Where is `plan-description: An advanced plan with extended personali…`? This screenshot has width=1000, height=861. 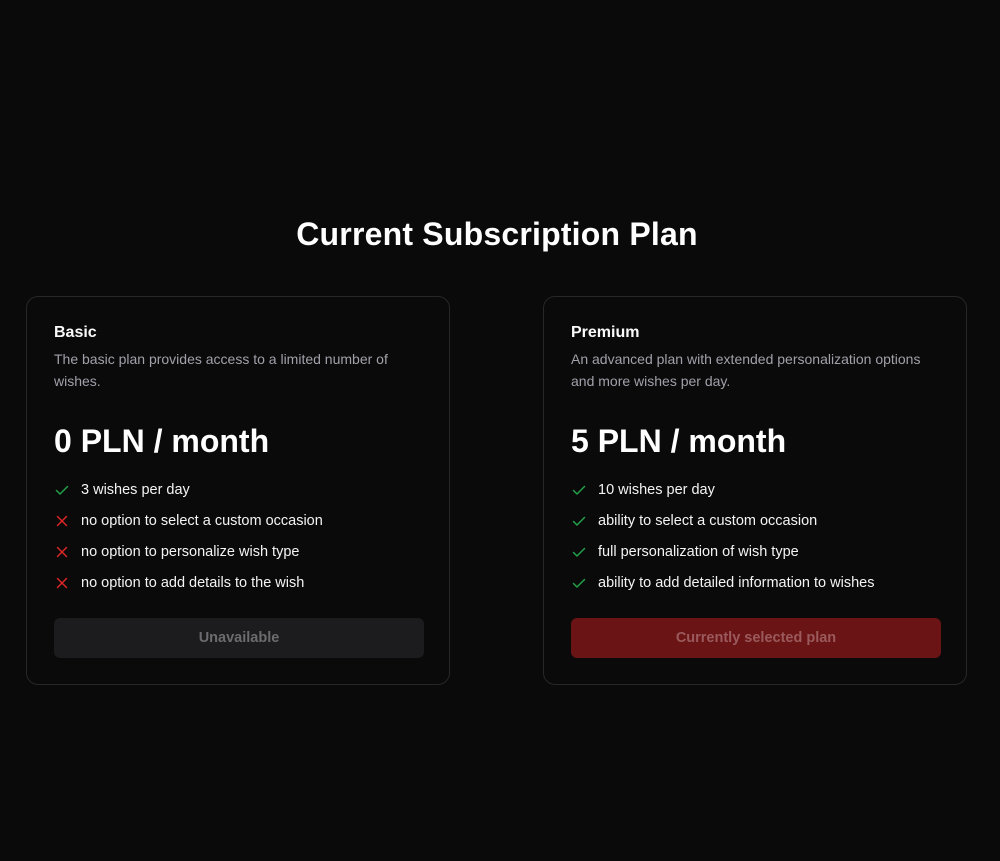 plan-description: An advanced plan with extended personali… is located at coordinates (746, 370).